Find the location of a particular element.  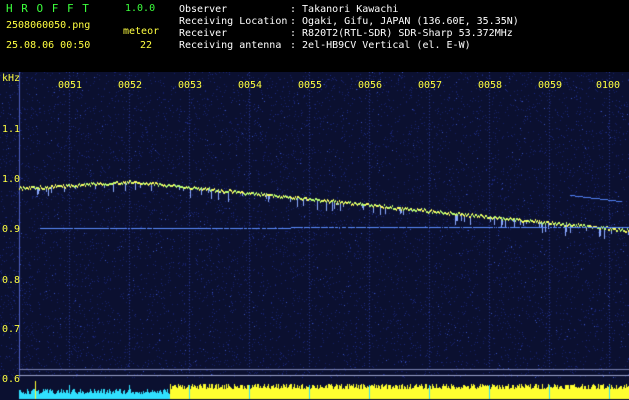

time-tick-label: 0051 is located at coordinates (70, 85).